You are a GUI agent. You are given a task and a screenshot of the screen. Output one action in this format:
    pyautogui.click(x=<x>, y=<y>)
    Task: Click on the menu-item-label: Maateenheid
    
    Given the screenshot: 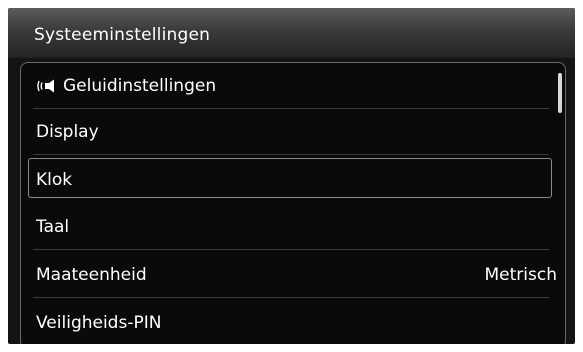 What is the action you would take?
    pyautogui.click(x=91, y=275)
    